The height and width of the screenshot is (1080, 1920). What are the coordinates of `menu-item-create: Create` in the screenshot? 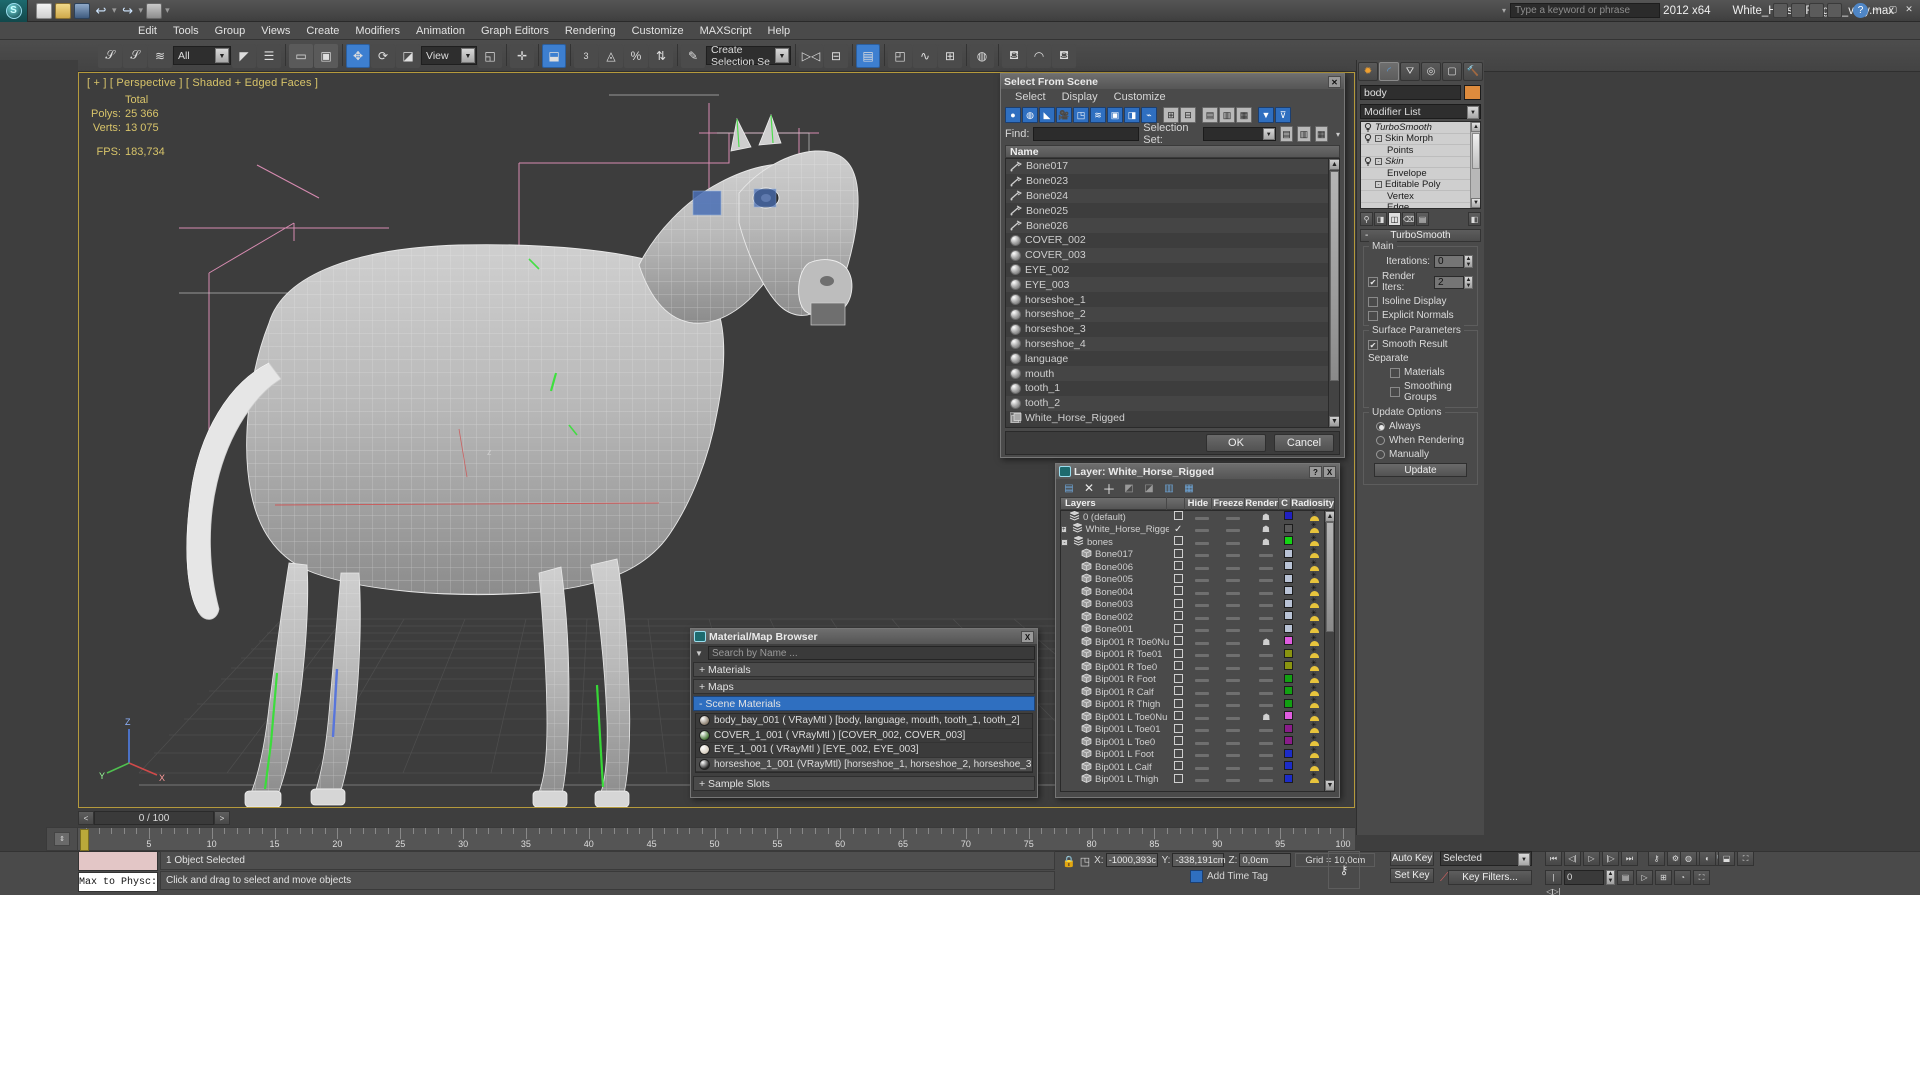 It's located at (322, 31).